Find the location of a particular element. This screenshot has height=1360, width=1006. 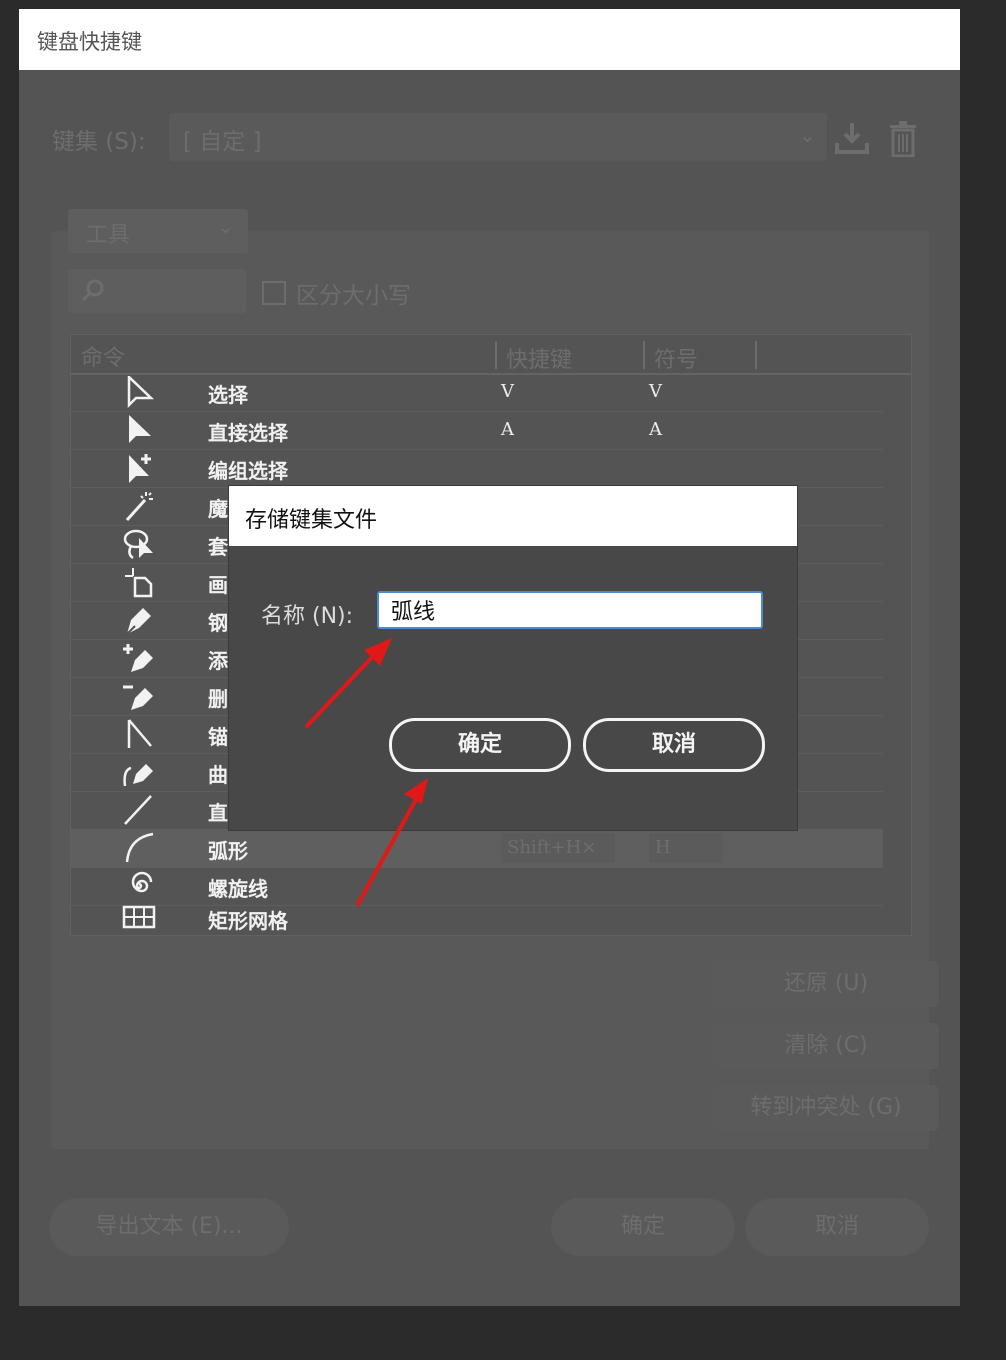

line-segment-icon is located at coordinates (138, 810).